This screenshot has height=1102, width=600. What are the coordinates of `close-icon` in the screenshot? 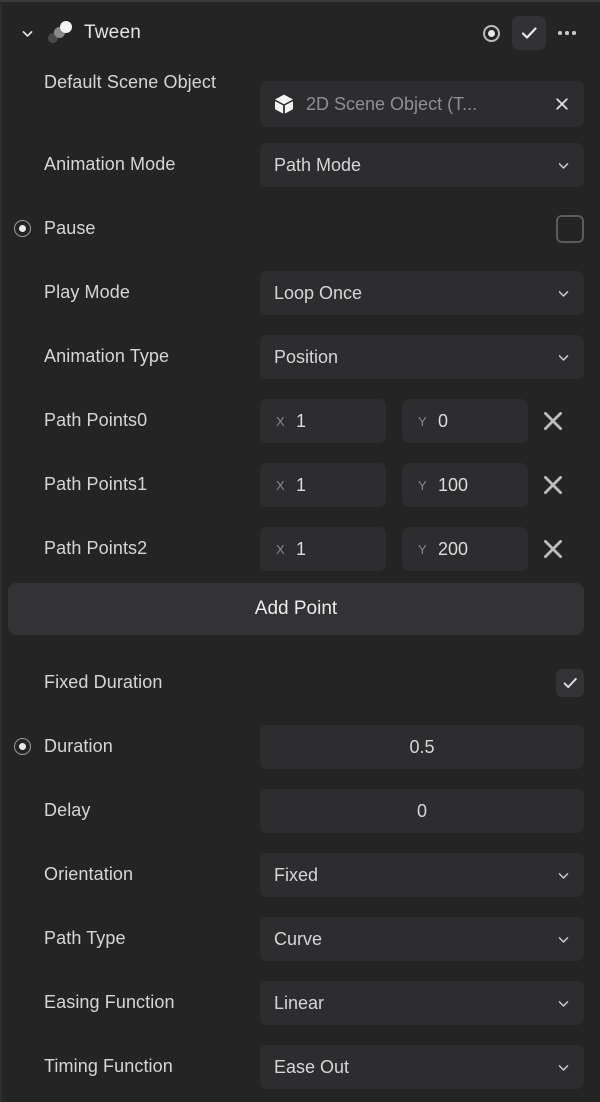 It's located at (562, 104).